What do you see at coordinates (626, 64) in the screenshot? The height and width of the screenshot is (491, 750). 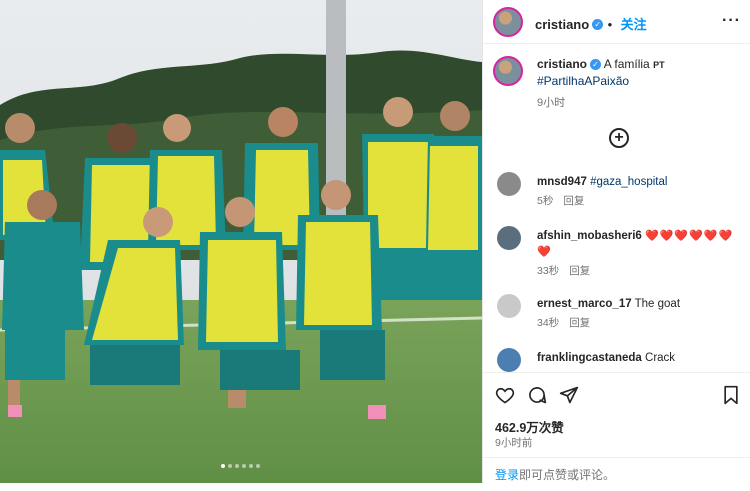 I see `caption-text: A família` at bounding box center [626, 64].